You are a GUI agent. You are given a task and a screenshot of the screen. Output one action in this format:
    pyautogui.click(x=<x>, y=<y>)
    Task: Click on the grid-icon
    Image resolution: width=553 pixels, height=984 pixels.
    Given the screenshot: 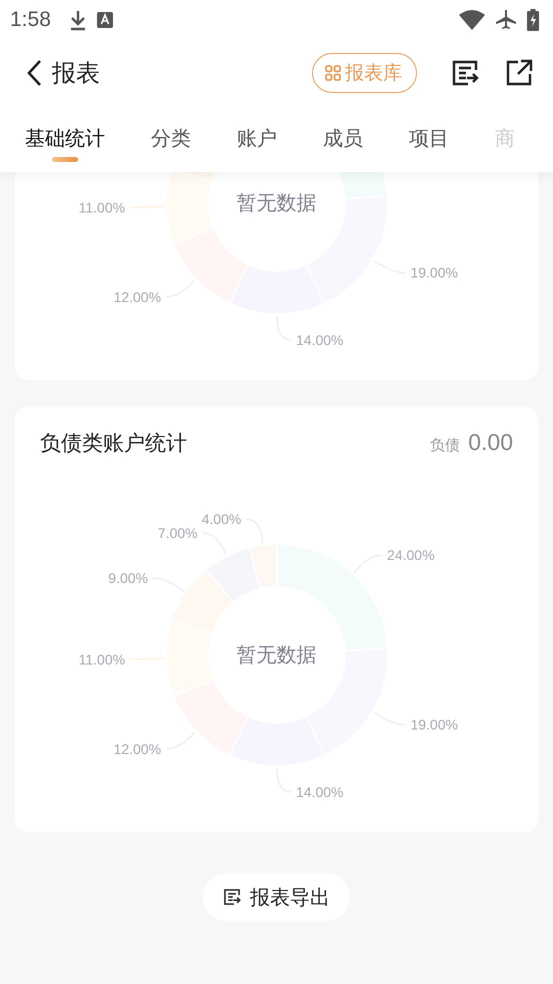 What is the action you would take?
    pyautogui.click(x=333, y=72)
    